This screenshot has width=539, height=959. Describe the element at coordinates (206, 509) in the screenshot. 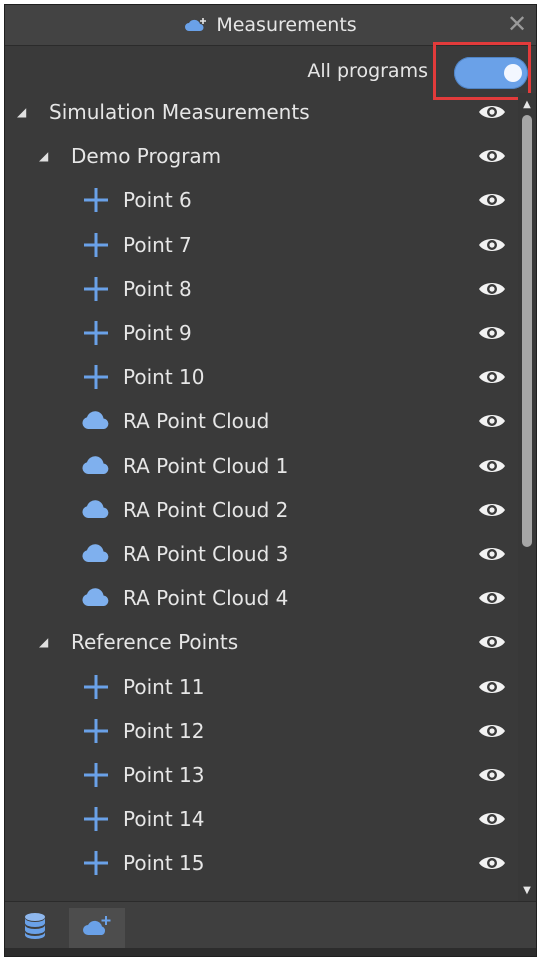

I see `tree-item-label: RA Point Cloud 2` at that location.